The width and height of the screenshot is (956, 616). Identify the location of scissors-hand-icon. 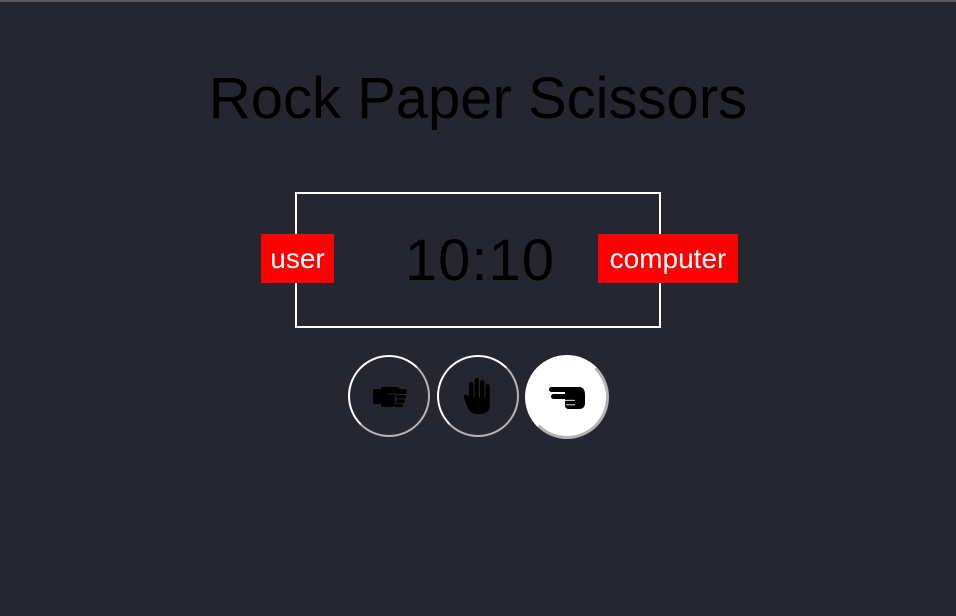
(567, 398).